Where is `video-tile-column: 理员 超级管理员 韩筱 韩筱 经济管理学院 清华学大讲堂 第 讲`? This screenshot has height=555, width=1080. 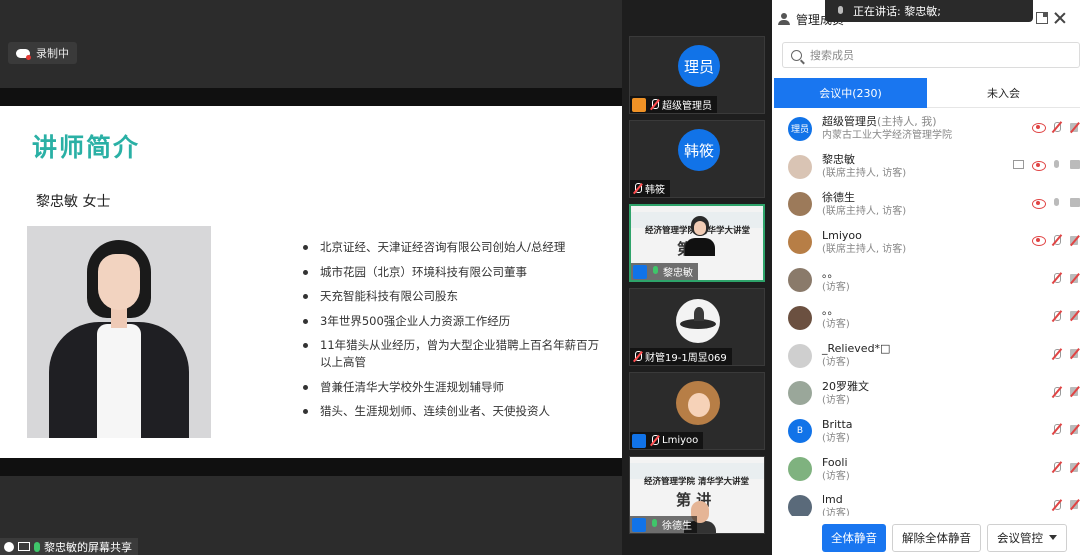 video-tile-column: 理员 超级管理员 韩筱 韩筱 经济管理学院 清华学大讲堂 第 讲 is located at coordinates (697, 277).